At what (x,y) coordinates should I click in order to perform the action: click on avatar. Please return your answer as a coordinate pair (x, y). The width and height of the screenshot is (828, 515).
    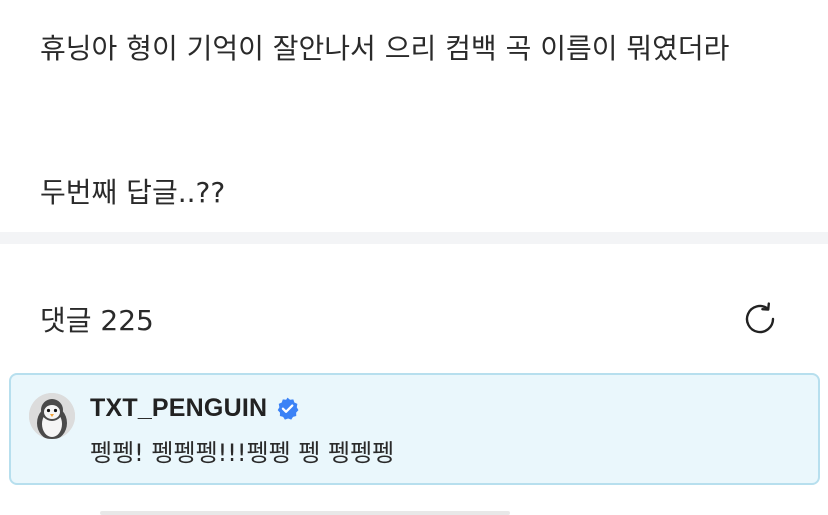
    Looking at the image, I should click on (52, 416).